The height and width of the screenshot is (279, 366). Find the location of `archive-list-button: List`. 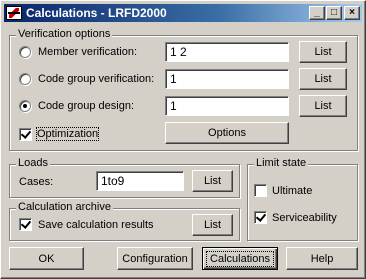

archive-list-button: List is located at coordinates (212, 225).